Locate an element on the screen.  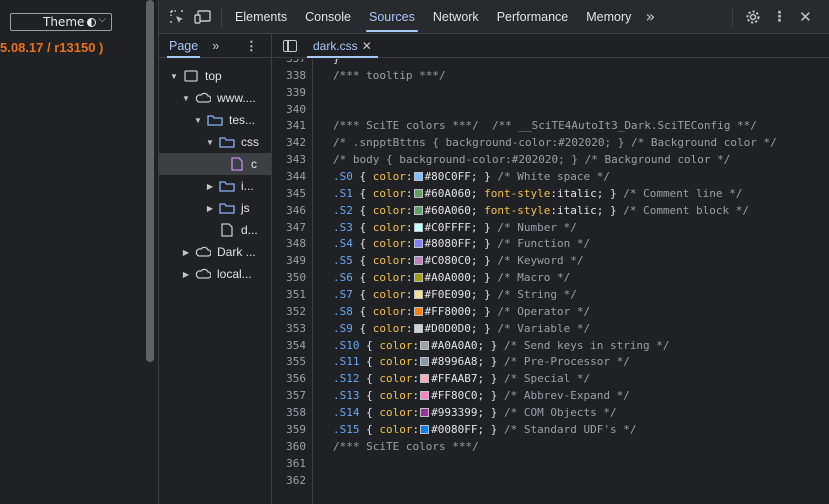
line-number: 353 is located at coordinates (296, 328).